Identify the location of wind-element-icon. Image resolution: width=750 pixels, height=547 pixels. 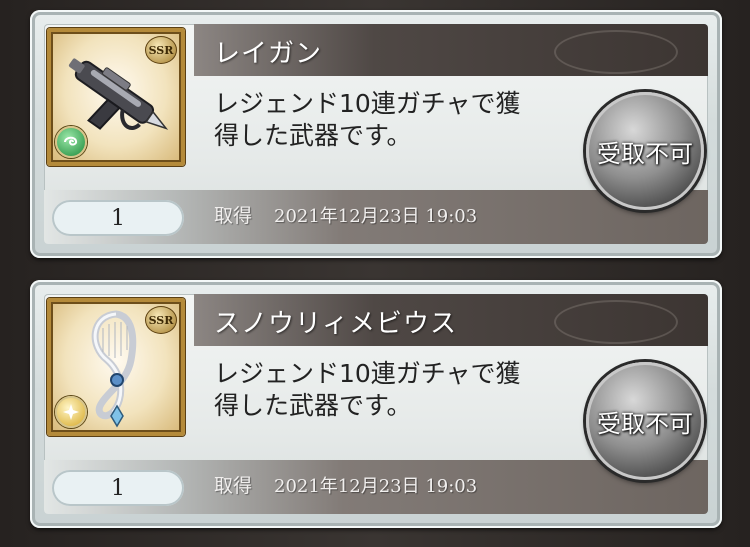
(71, 142).